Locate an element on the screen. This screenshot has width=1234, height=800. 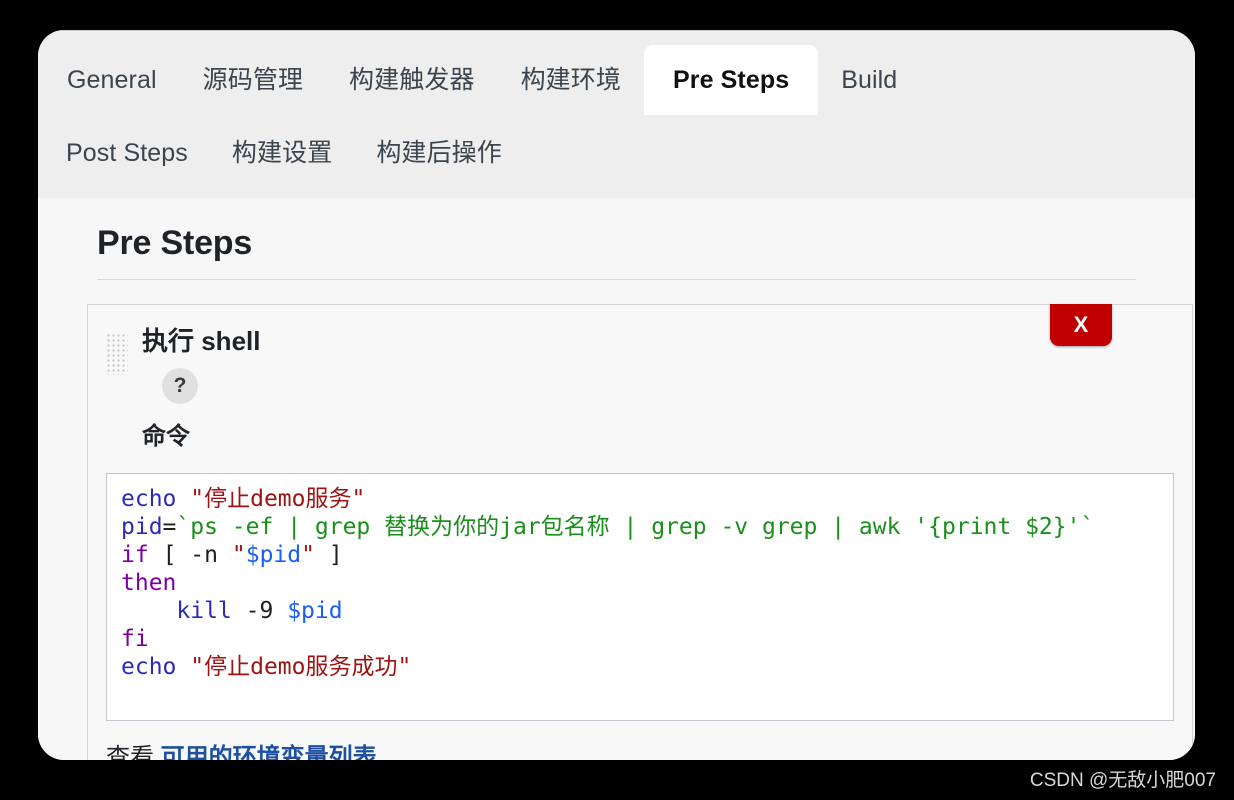
drag-handle-icon is located at coordinates (117, 354).